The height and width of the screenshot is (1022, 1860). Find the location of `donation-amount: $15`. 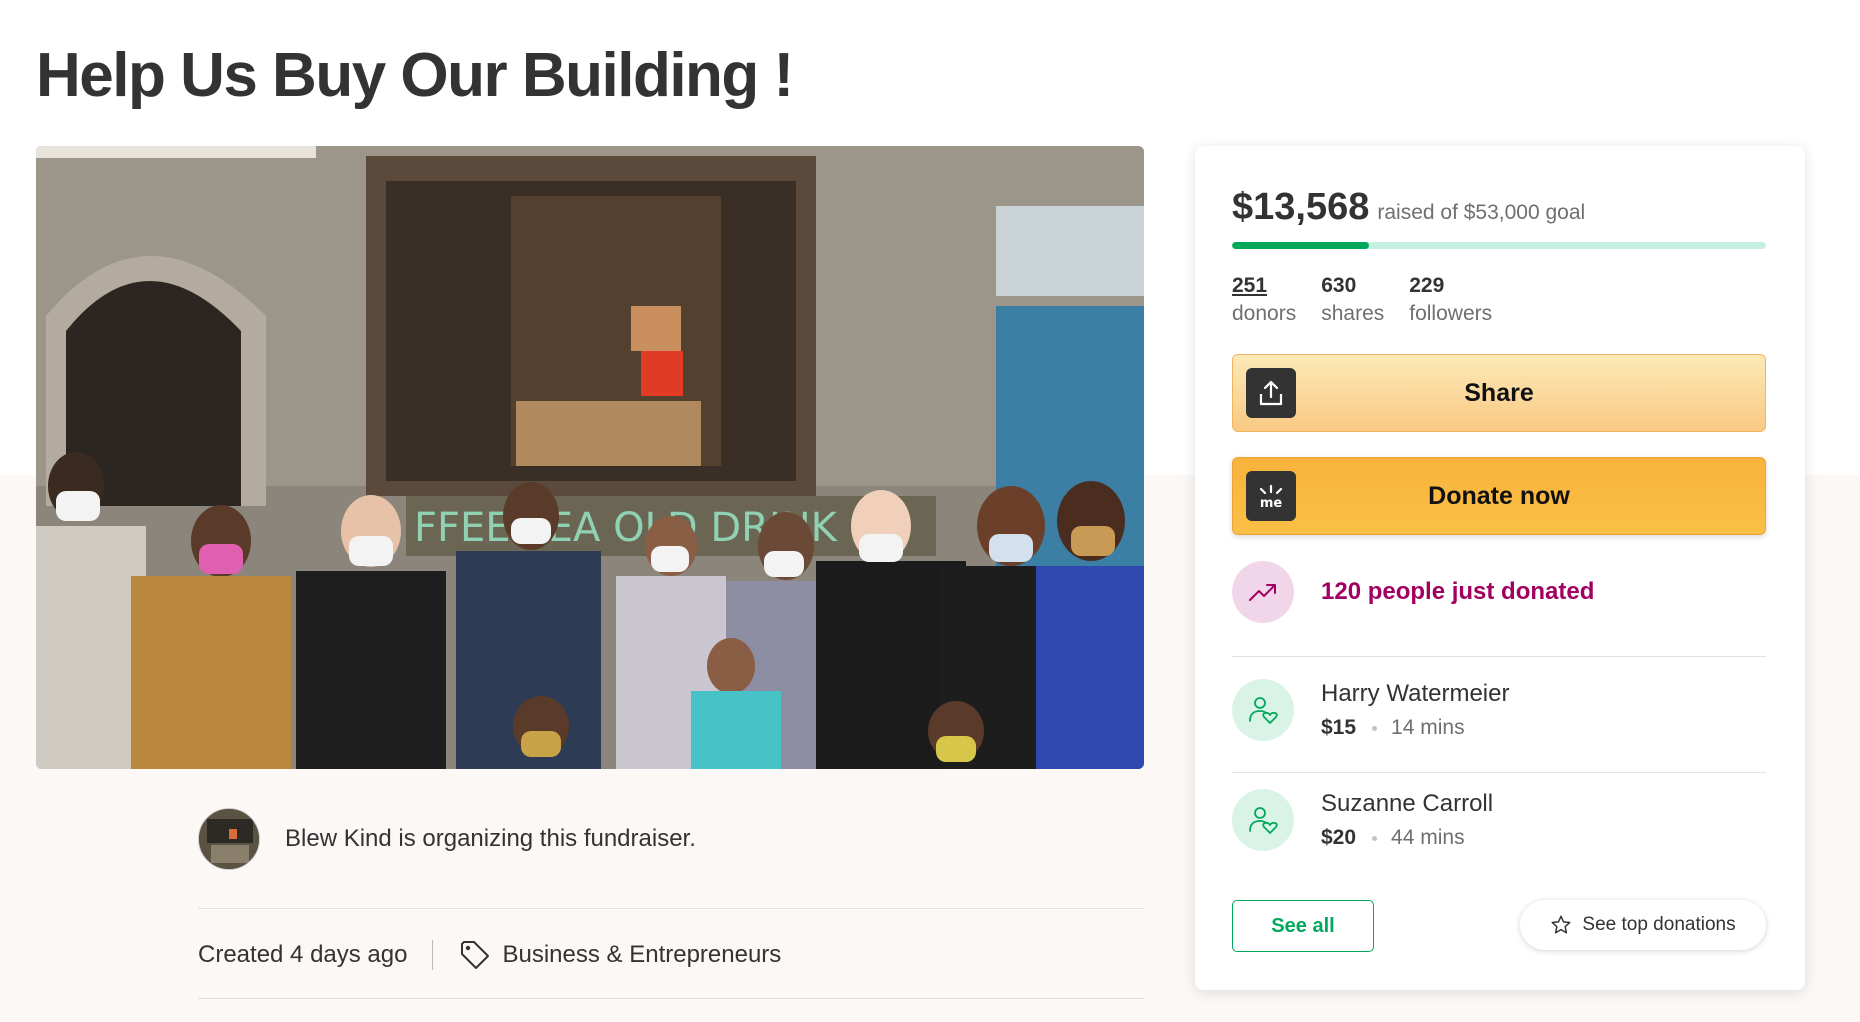

donation-amount: $15 is located at coordinates (1339, 727).